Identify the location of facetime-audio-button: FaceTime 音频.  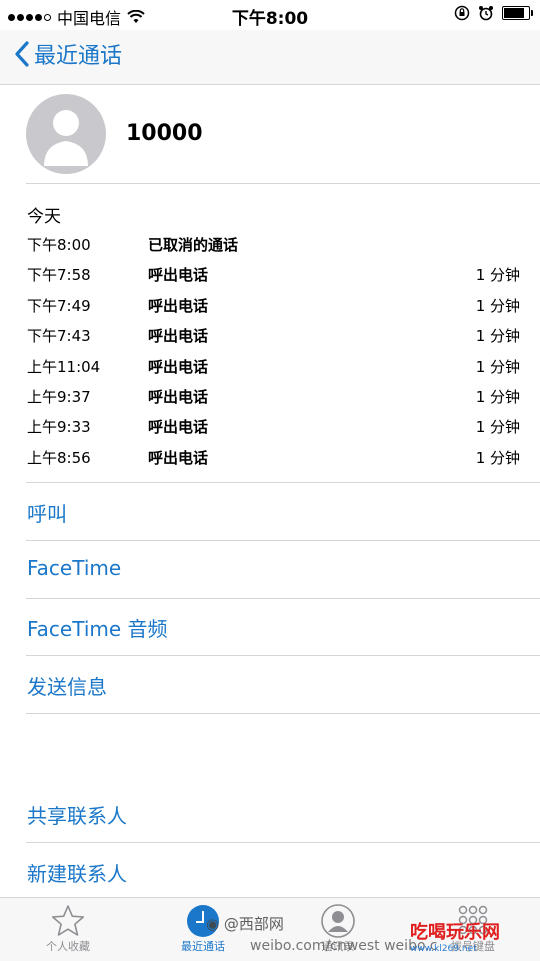
(97, 627).